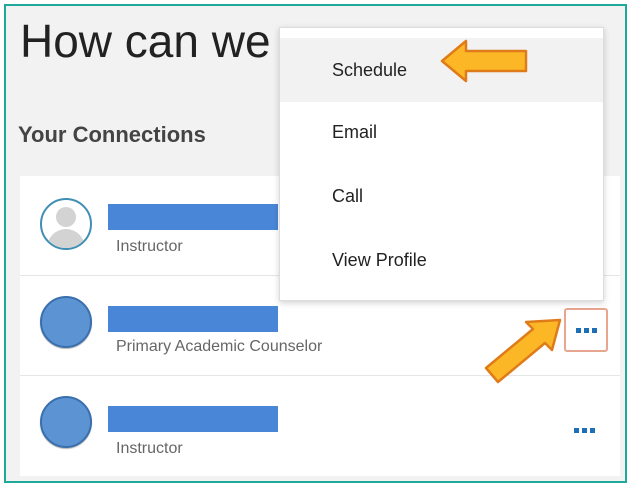 Image resolution: width=635 pixels, height=491 pixels. Describe the element at coordinates (66, 224) in the screenshot. I see `default-user-avatar-icon` at that location.